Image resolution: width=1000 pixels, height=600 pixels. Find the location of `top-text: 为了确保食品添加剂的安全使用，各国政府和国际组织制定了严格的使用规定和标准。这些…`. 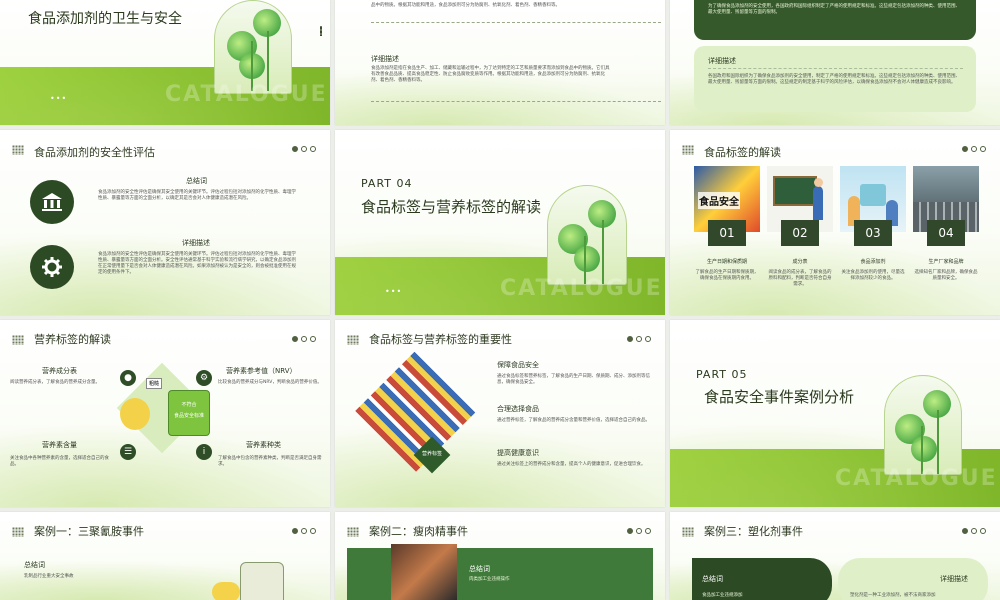

top-text: 为了确保食品添加剂的安全使用，各国政府和国际组织制定了严格的使用规定和标准。这些… is located at coordinates (834, 9).